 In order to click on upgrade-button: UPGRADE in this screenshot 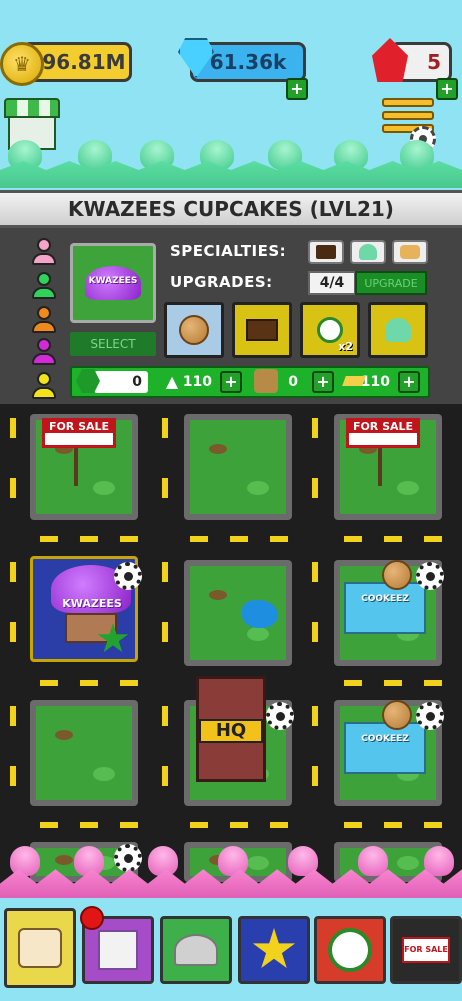, I will do `click(391, 283)`.